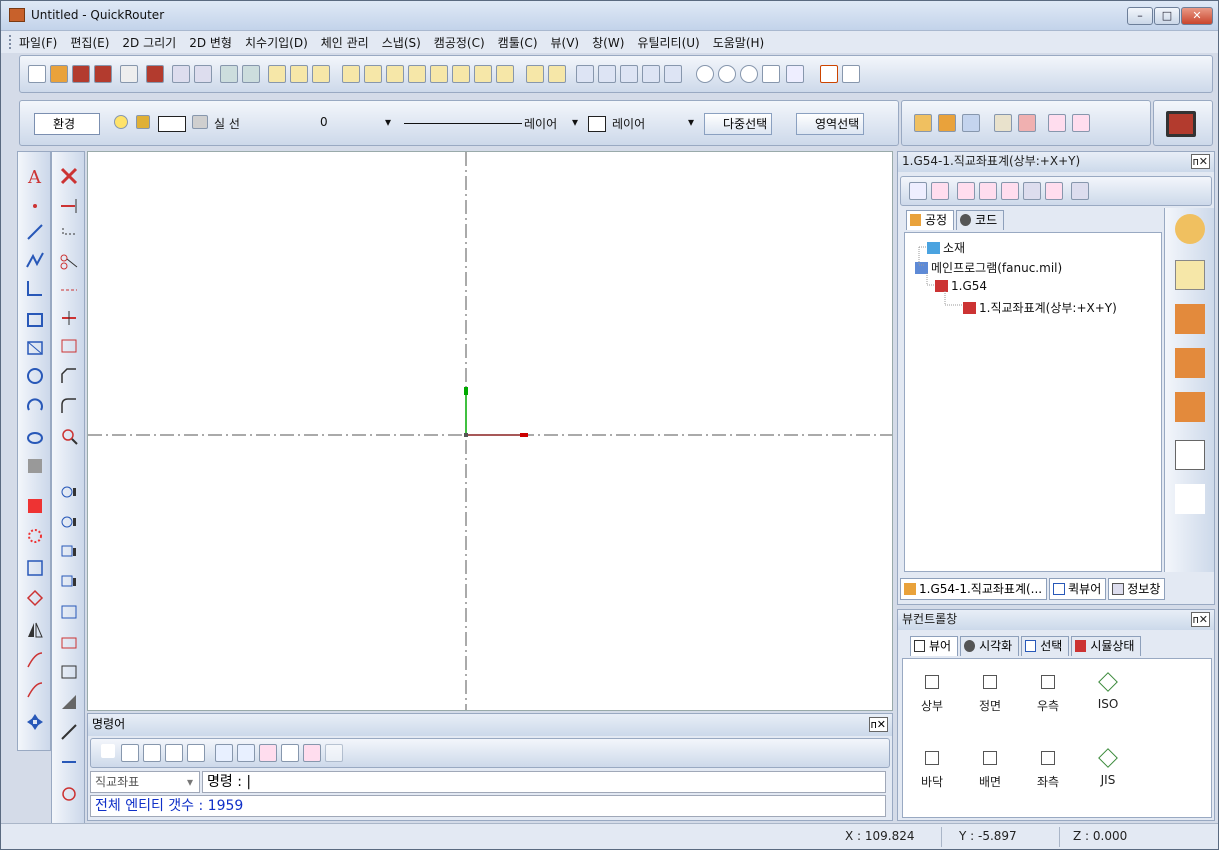 The height and width of the screenshot is (850, 1219). What do you see at coordinates (145, 782) in the screenshot?
I see `coordinate-type-combo: 직교좌표 ▾` at bounding box center [145, 782].